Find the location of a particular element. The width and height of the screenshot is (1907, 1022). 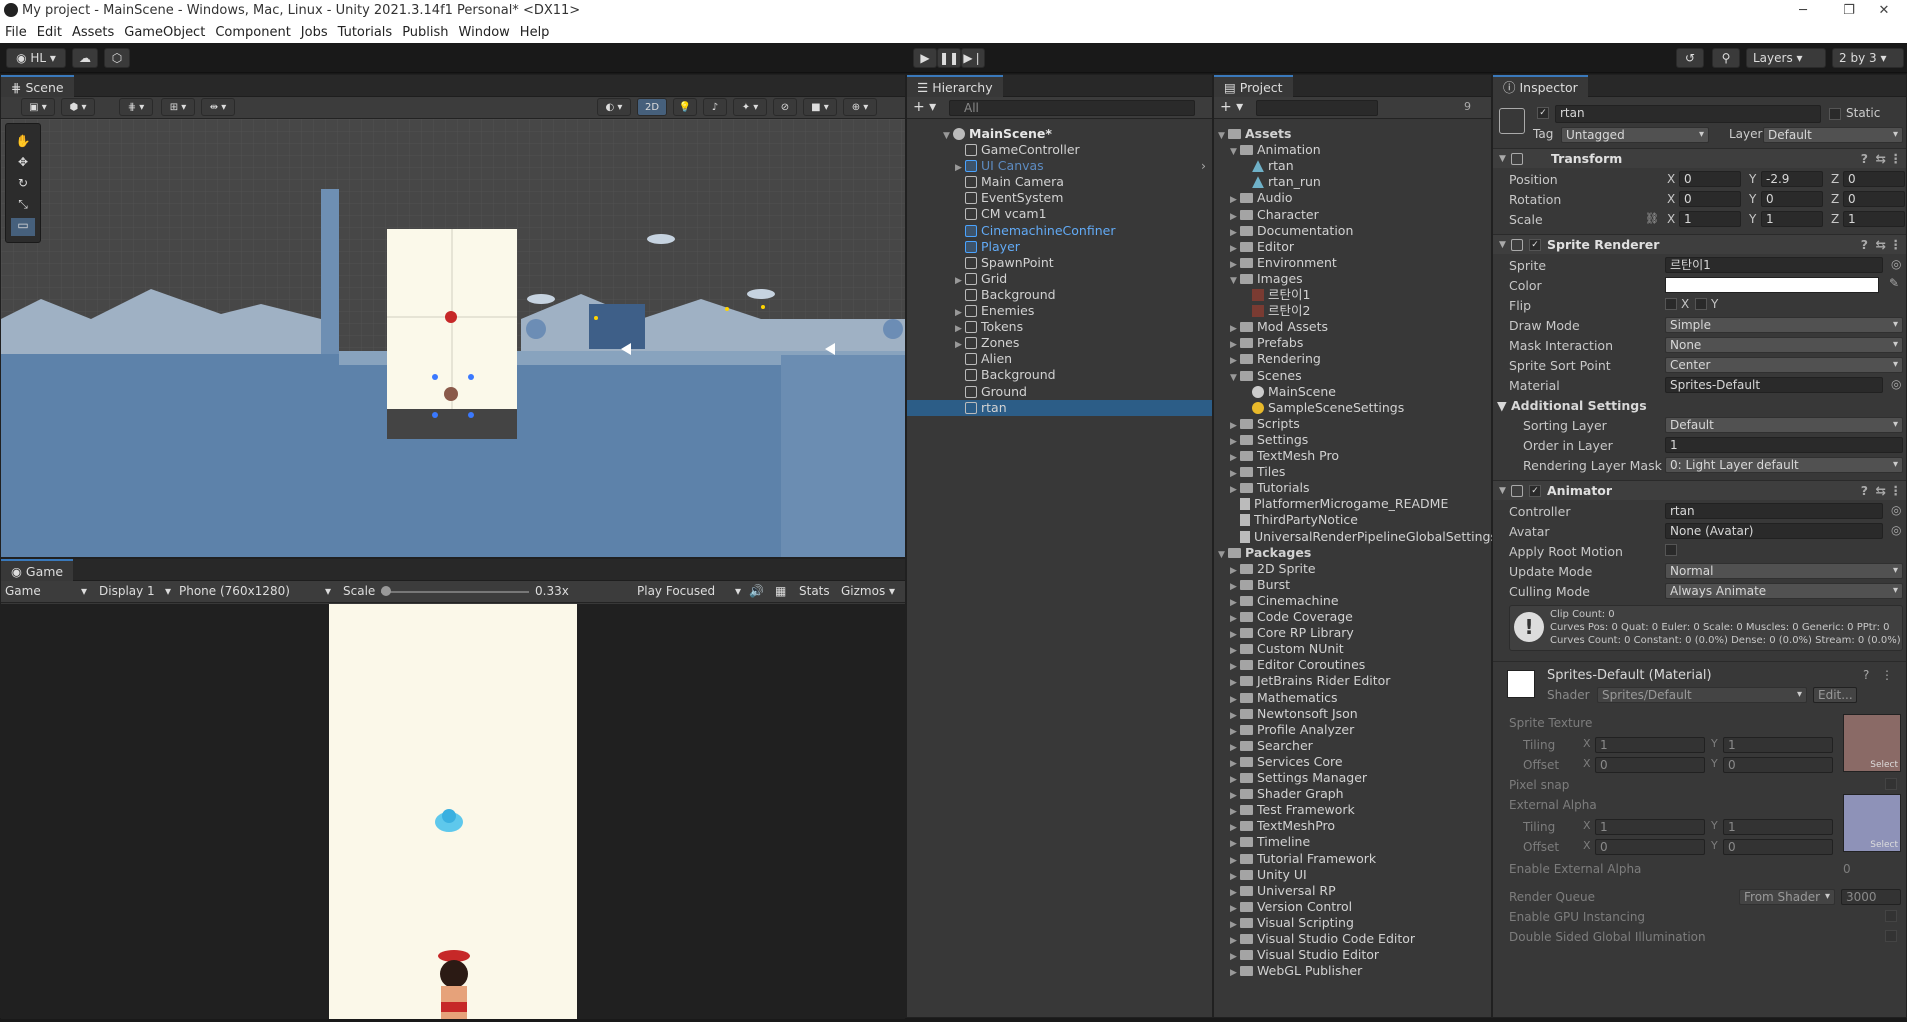

position-y: -2.9 is located at coordinates (1792, 179).